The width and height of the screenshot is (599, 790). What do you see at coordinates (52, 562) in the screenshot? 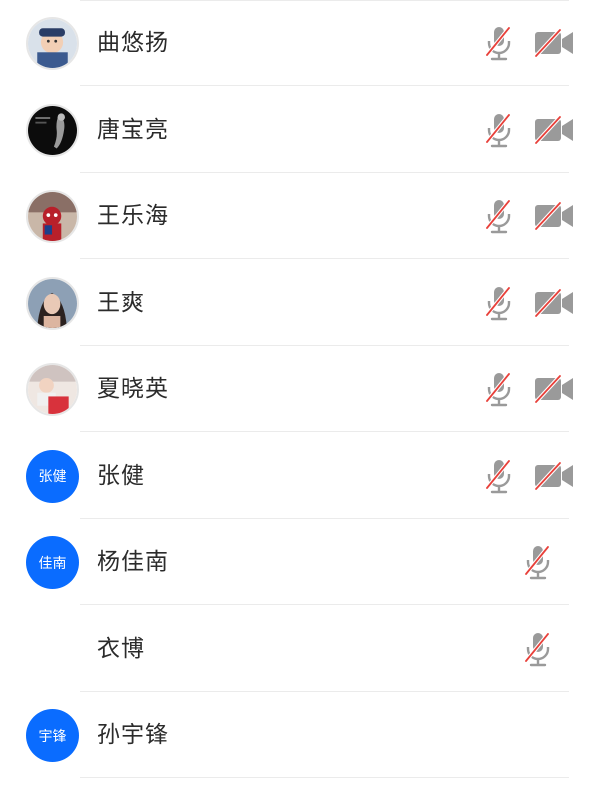
I see `avatar: 佳南` at bounding box center [52, 562].